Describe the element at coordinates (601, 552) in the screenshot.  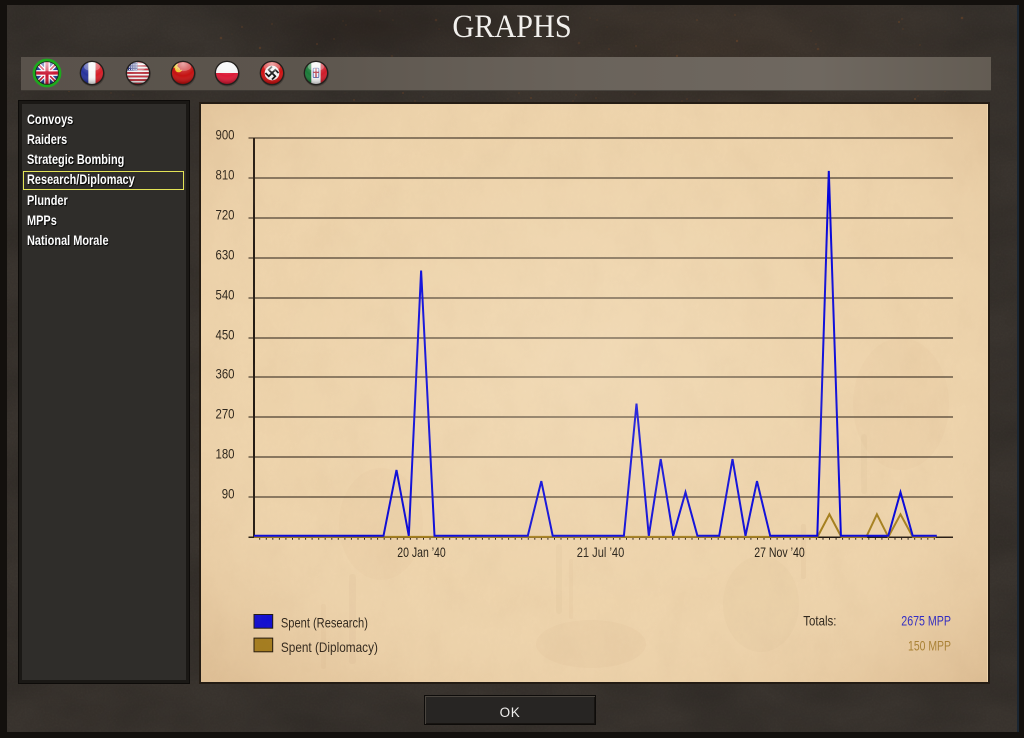
I see `svg-text: 21 Jul ’40` at that location.